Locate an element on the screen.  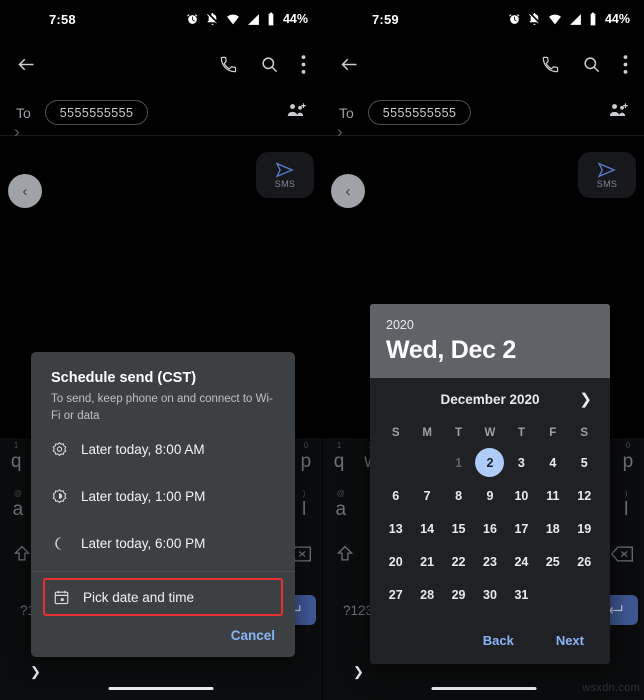
day-cell-3: 3 is located at coordinates (521, 462).